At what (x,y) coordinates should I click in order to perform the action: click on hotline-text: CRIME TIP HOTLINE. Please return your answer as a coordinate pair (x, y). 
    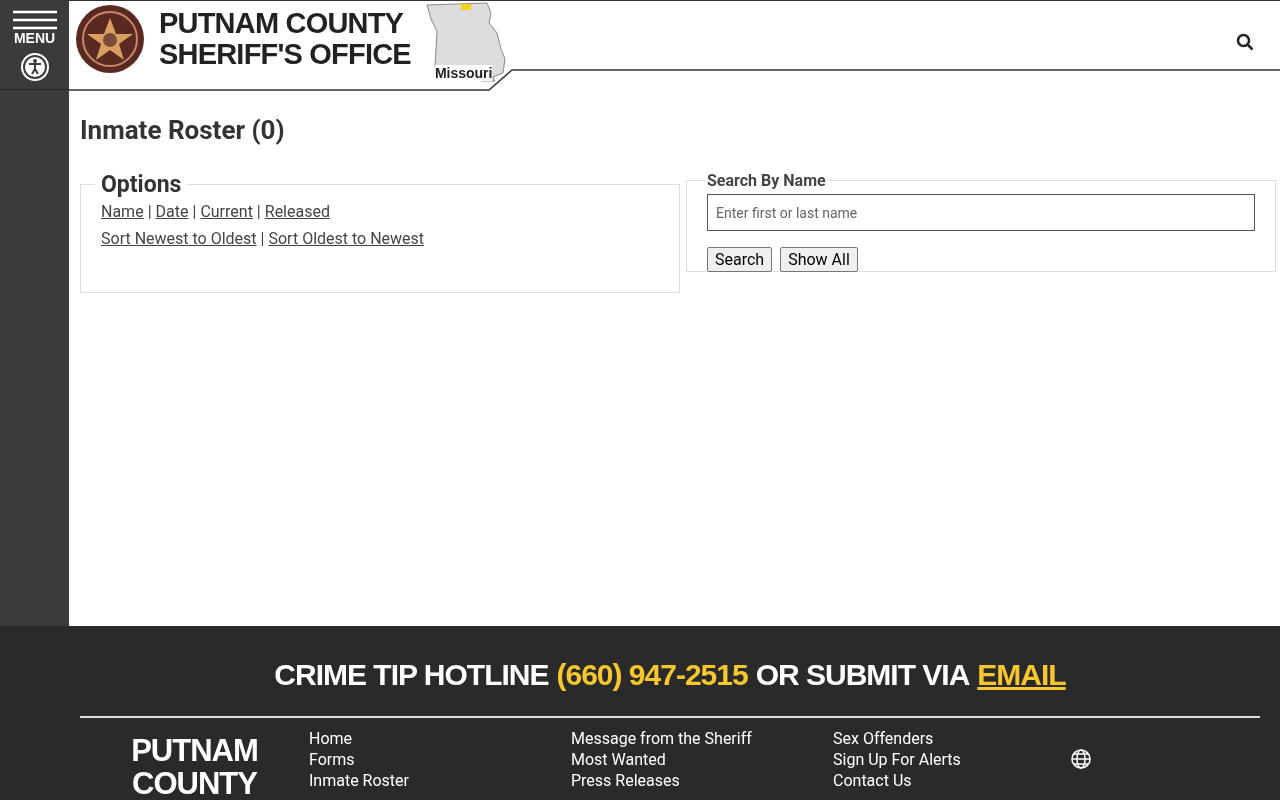
    Looking at the image, I should click on (411, 675).